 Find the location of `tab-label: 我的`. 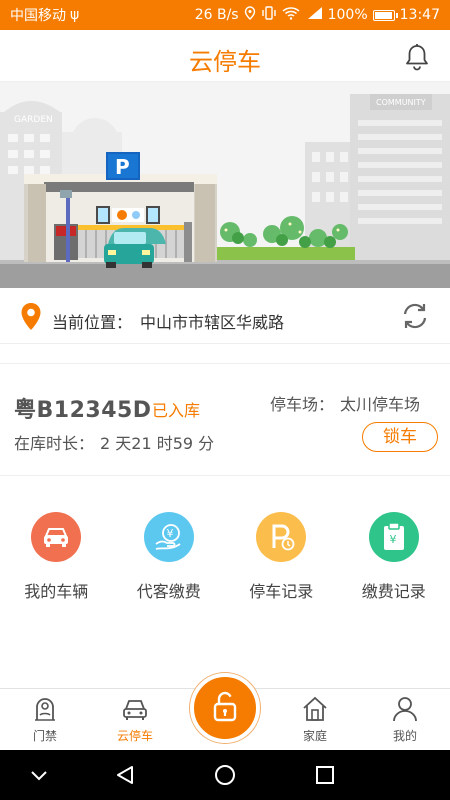

tab-label: 我的 is located at coordinates (404, 736).